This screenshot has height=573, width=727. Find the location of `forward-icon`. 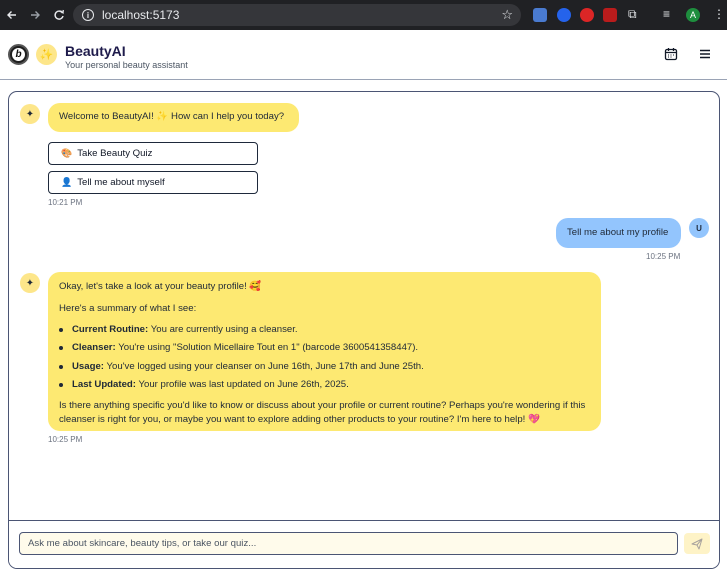

forward-icon is located at coordinates (35, 15).